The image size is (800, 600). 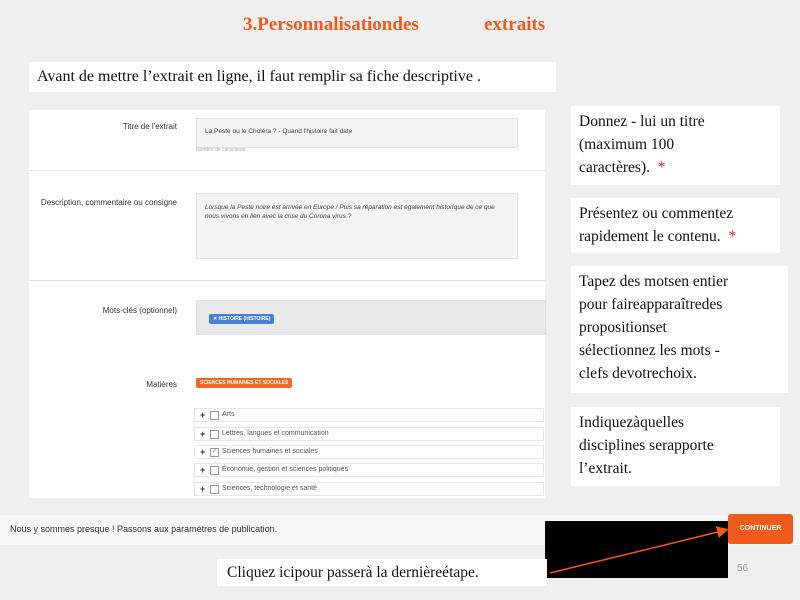 What do you see at coordinates (369, 434) in the screenshot?
I see `subject-row: + Lettres, langues et communication` at bounding box center [369, 434].